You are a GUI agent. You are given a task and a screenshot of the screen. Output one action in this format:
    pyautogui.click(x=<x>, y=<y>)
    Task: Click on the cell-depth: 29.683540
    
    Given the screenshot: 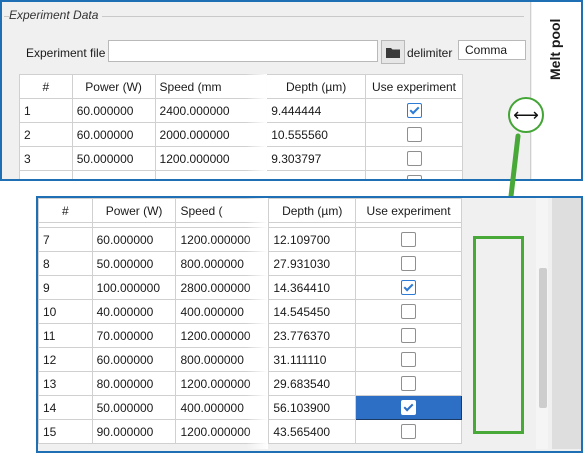 What is the action you would take?
    pyautogui.click(x=312, y=383)
    